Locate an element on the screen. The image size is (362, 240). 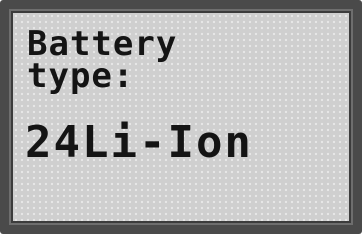
battery-label-line2: type: is located at coordinates (81, 76).